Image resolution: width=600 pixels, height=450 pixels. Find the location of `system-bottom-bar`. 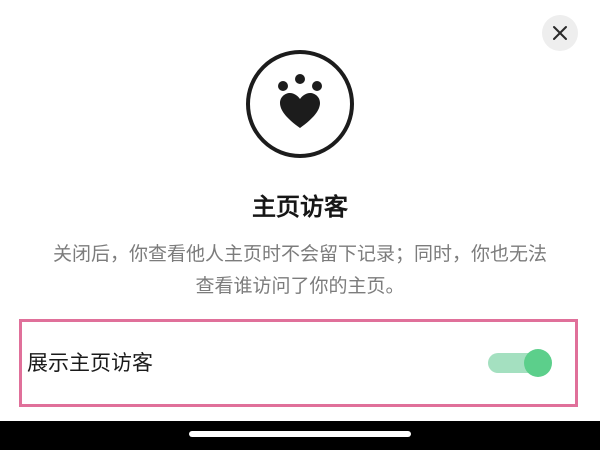

system-bottom-bar is located at coordinates (300, 435).